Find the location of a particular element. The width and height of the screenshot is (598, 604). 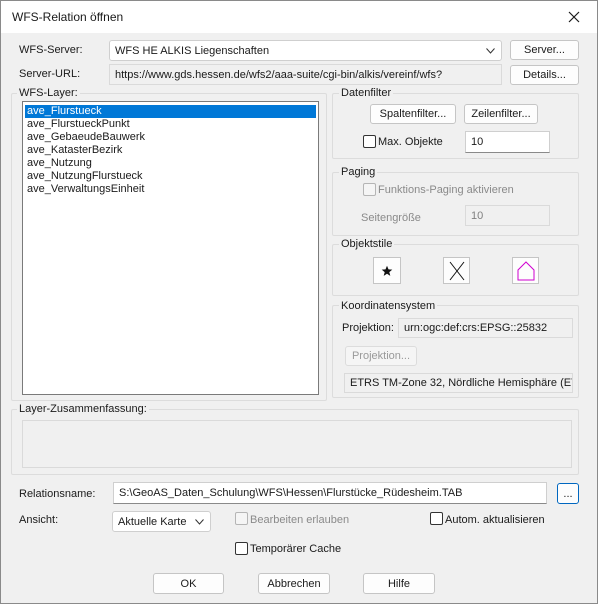

list-item: ave_Flurstueck is located at coordinates (170, 111).